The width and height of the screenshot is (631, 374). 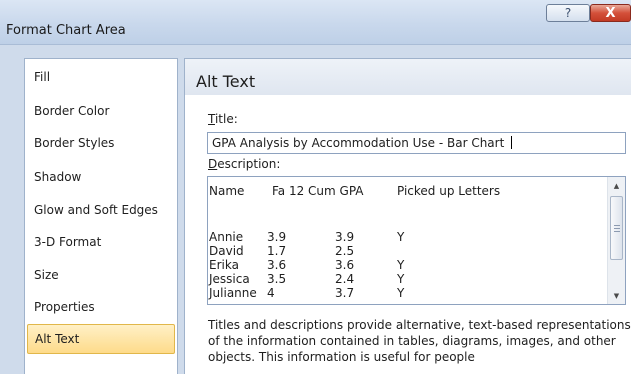 I want to click on description-header-name: Name, so click(x=227, y=191).